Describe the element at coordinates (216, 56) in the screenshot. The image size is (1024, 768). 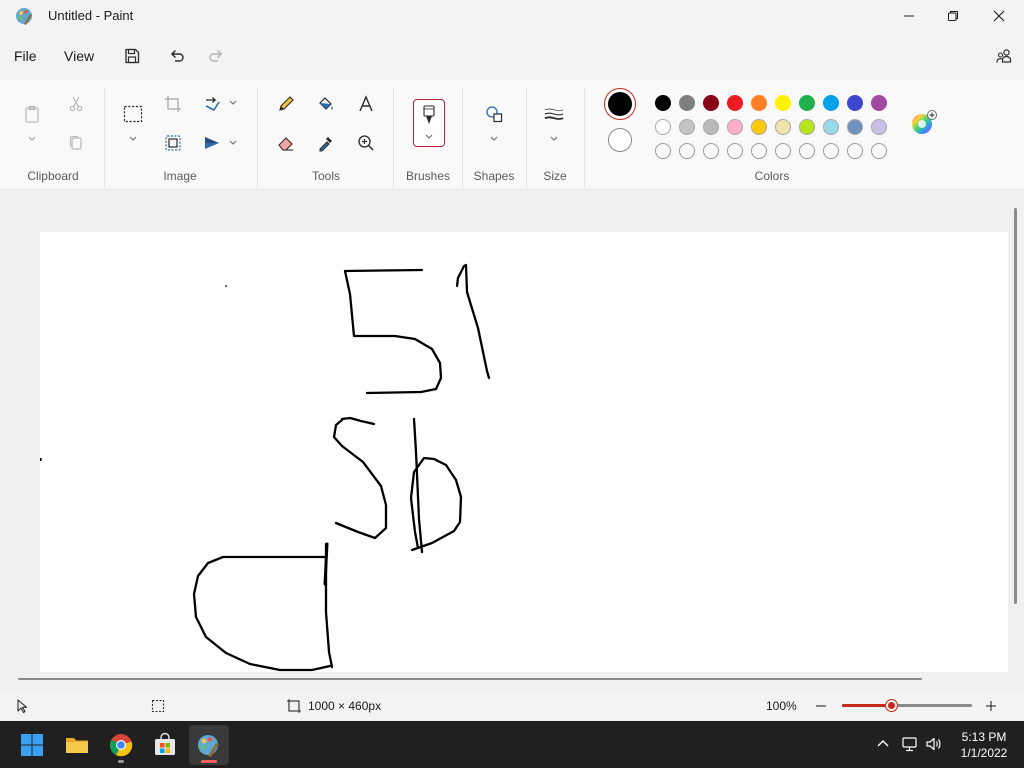
I see `redo-button` at that location.